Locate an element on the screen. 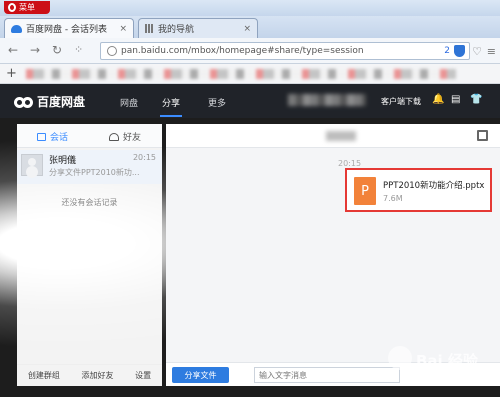 The width and height of the screenshot is (500, 397). friends-icon is located at coordinates (114, 136).